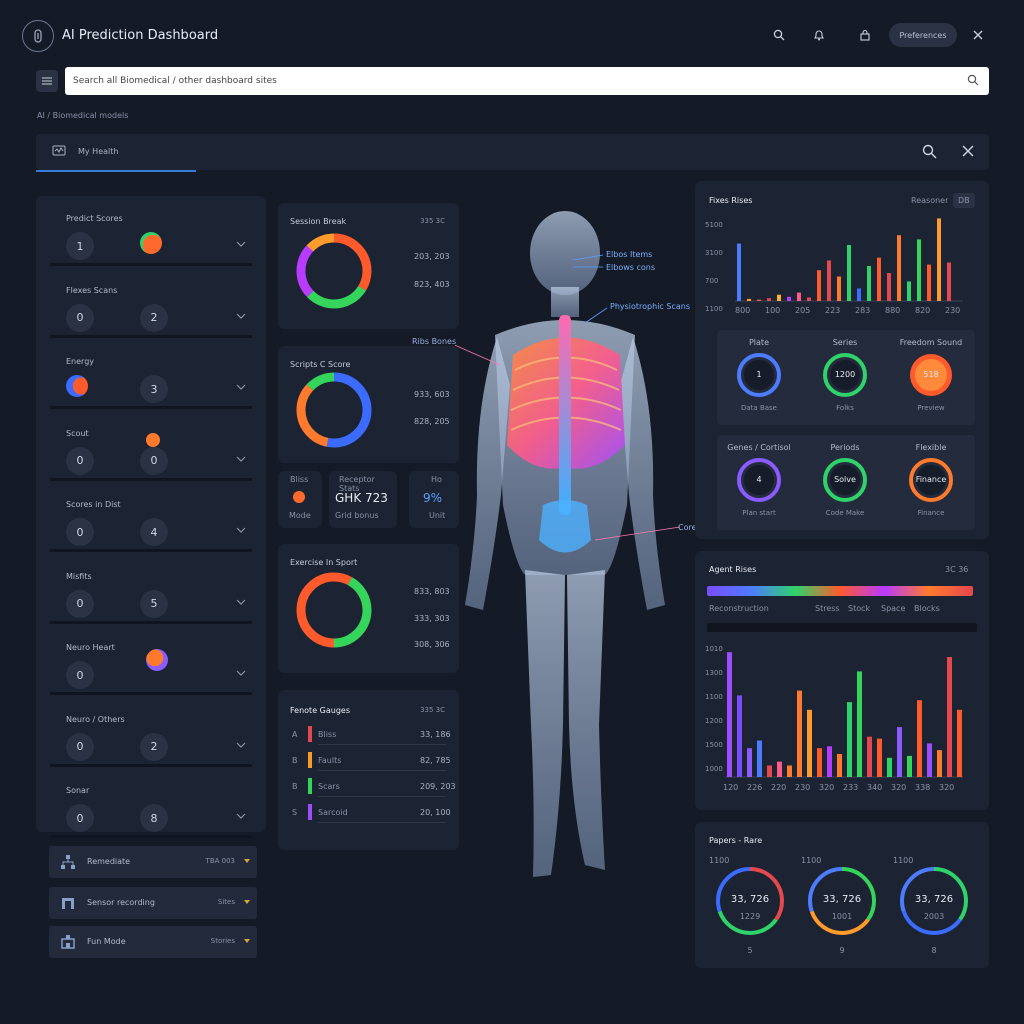 This screenshot has width=1024, height=1024. Describe the element at coordinates (432, 284) in the screenshot. I see `card-value: 823, 403` at that location.